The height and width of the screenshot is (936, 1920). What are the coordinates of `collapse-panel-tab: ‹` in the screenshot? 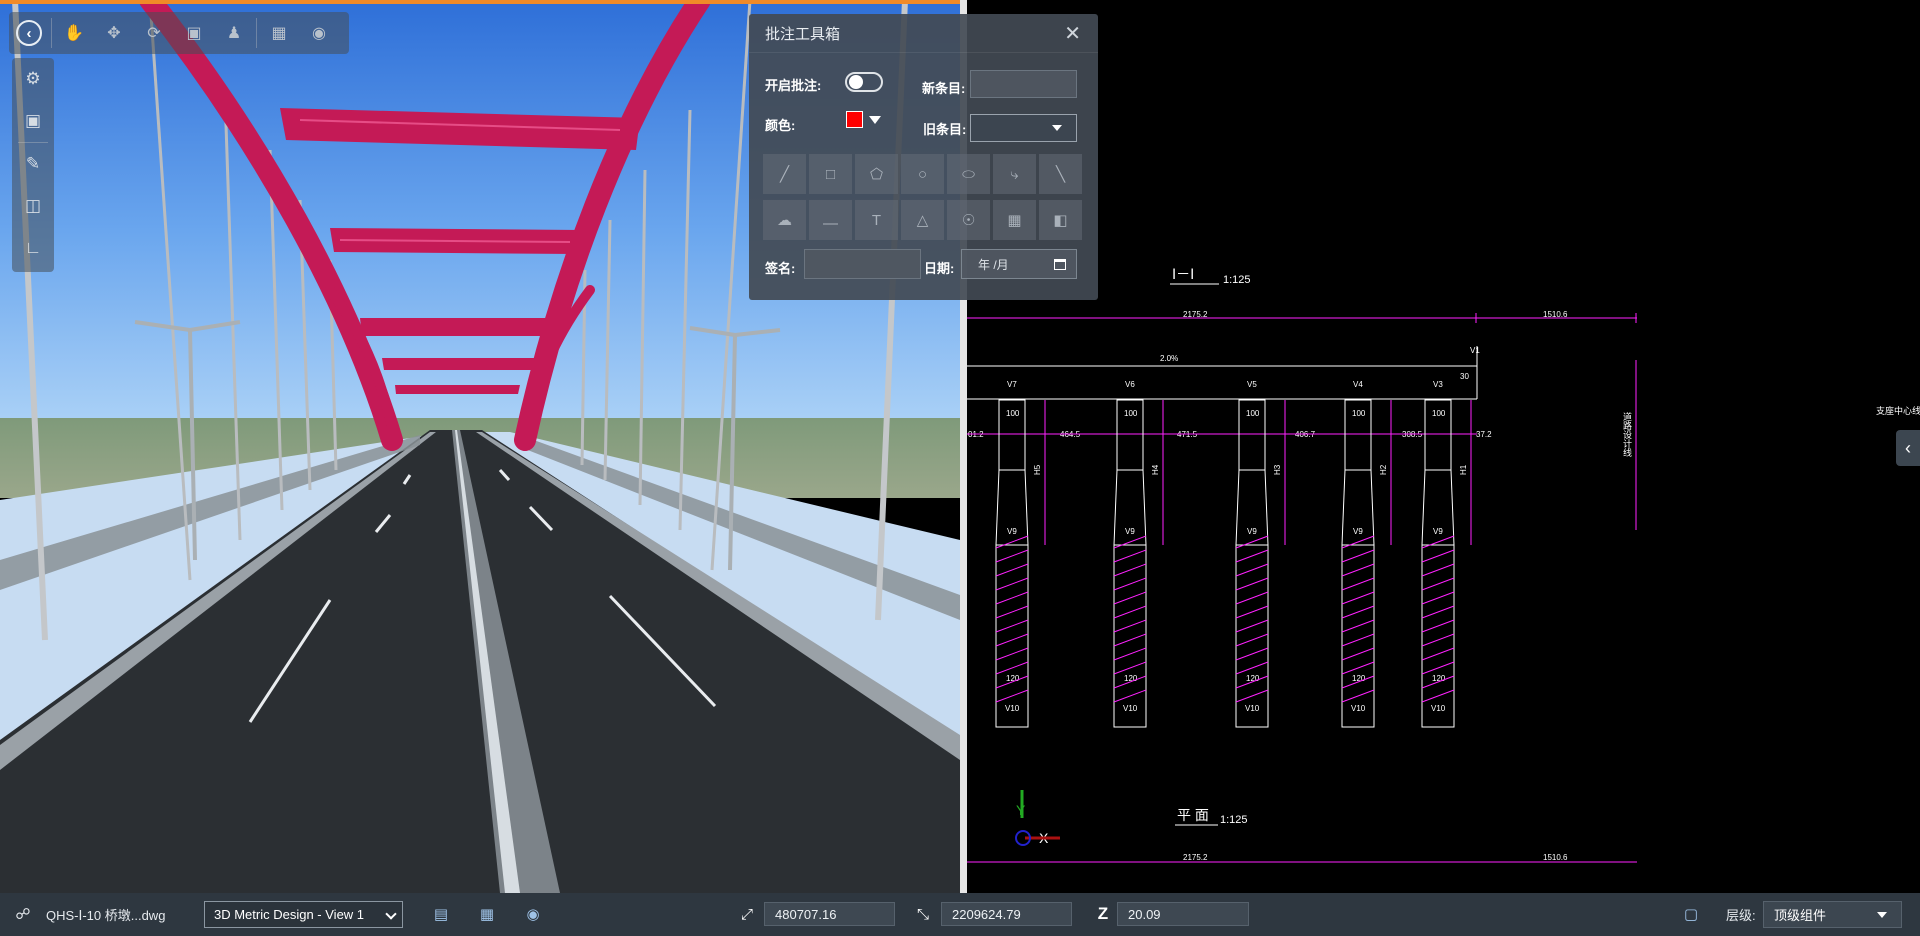 It's located at (1908, 448).